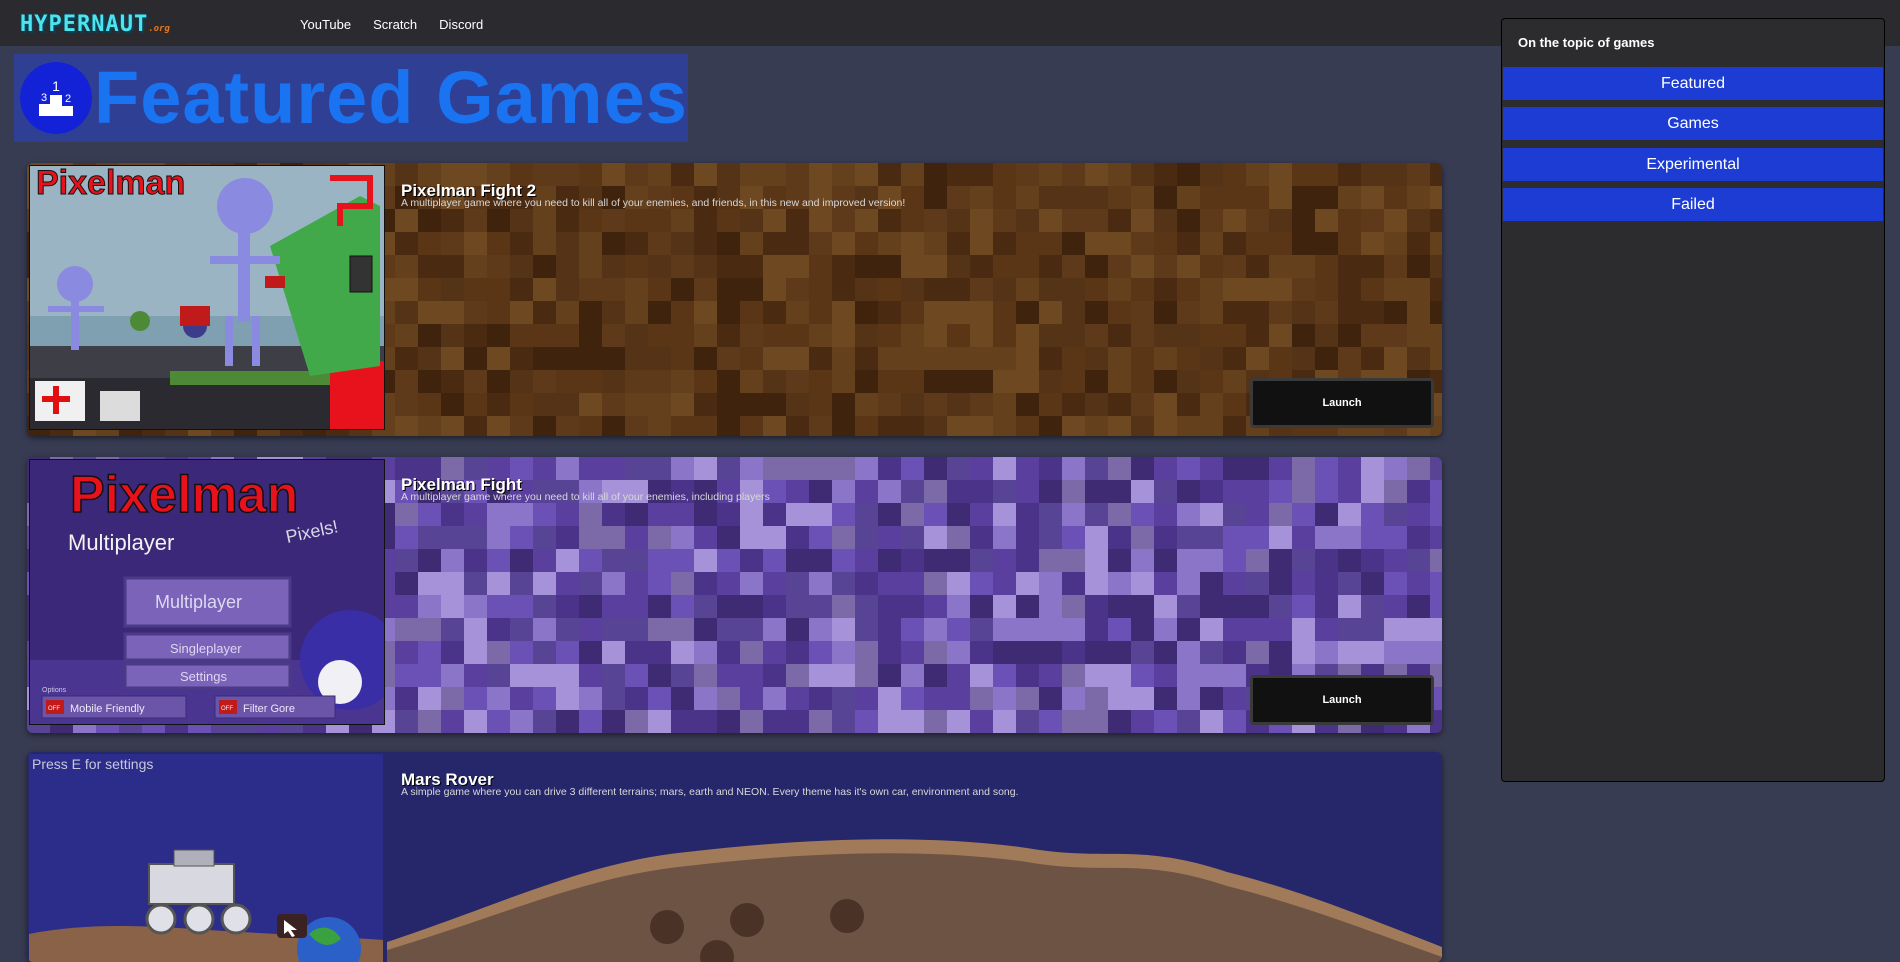 This screenshot has width=1900, height=962. I want to click on featured-header: 1 2 3 Featured Games, so click(351, 98).